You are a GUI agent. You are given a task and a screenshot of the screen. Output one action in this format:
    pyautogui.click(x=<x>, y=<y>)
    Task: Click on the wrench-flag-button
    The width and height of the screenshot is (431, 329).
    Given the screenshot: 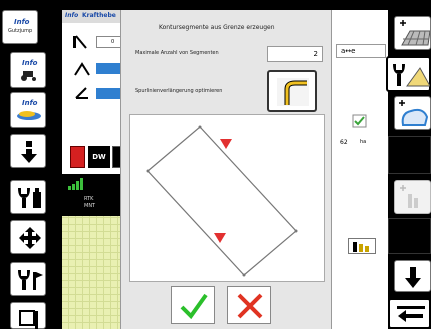 What is the action you would take?
    pyautogui.click(x=28, y=279)
    